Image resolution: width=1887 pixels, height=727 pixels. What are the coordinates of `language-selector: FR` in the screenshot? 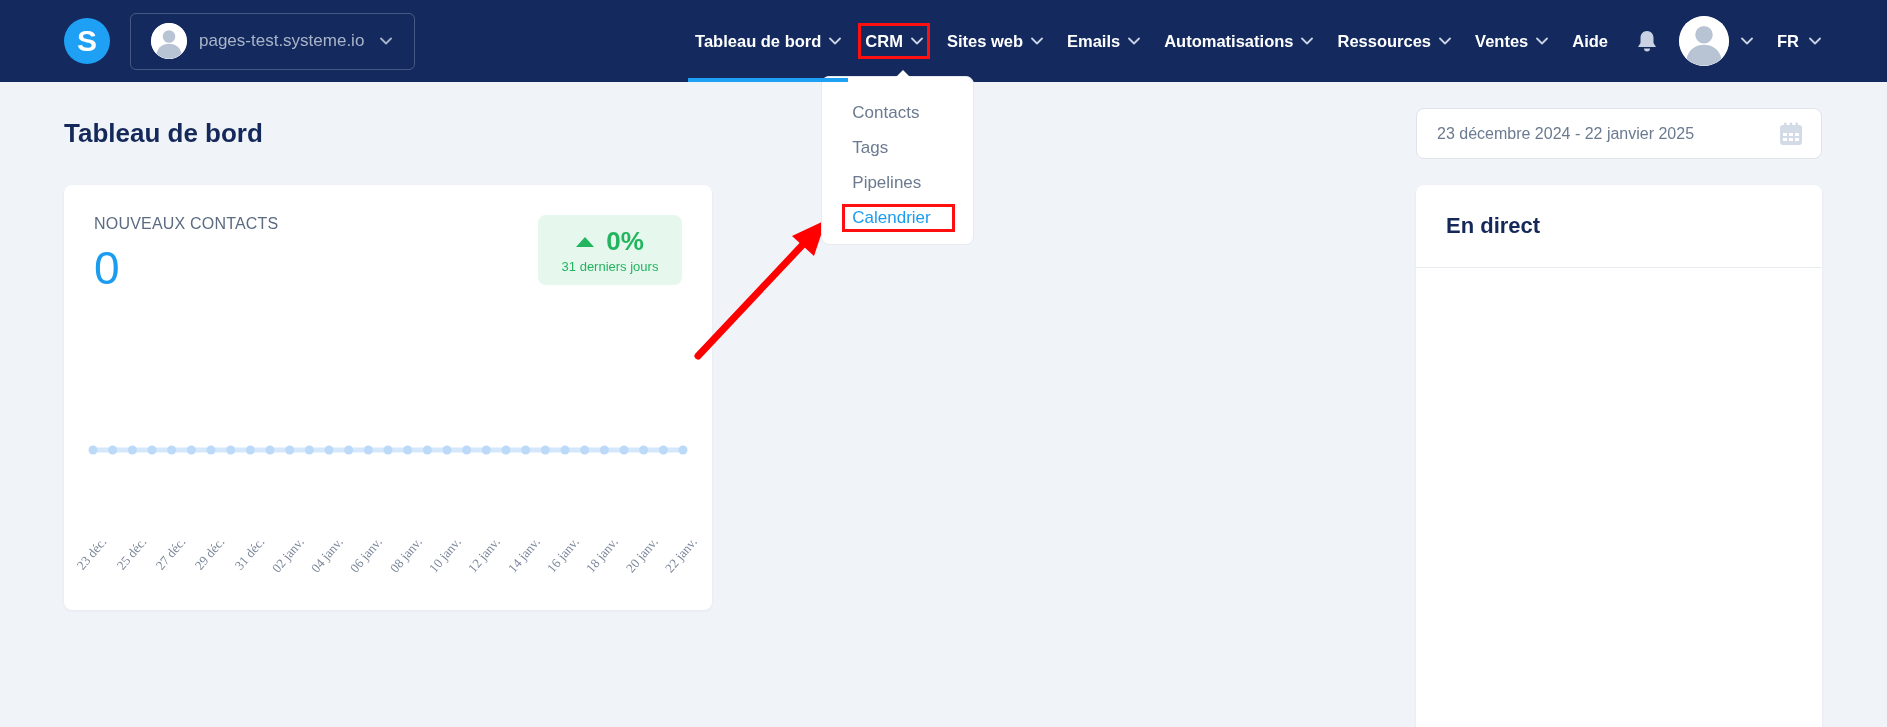 It's located at (1799, 41).